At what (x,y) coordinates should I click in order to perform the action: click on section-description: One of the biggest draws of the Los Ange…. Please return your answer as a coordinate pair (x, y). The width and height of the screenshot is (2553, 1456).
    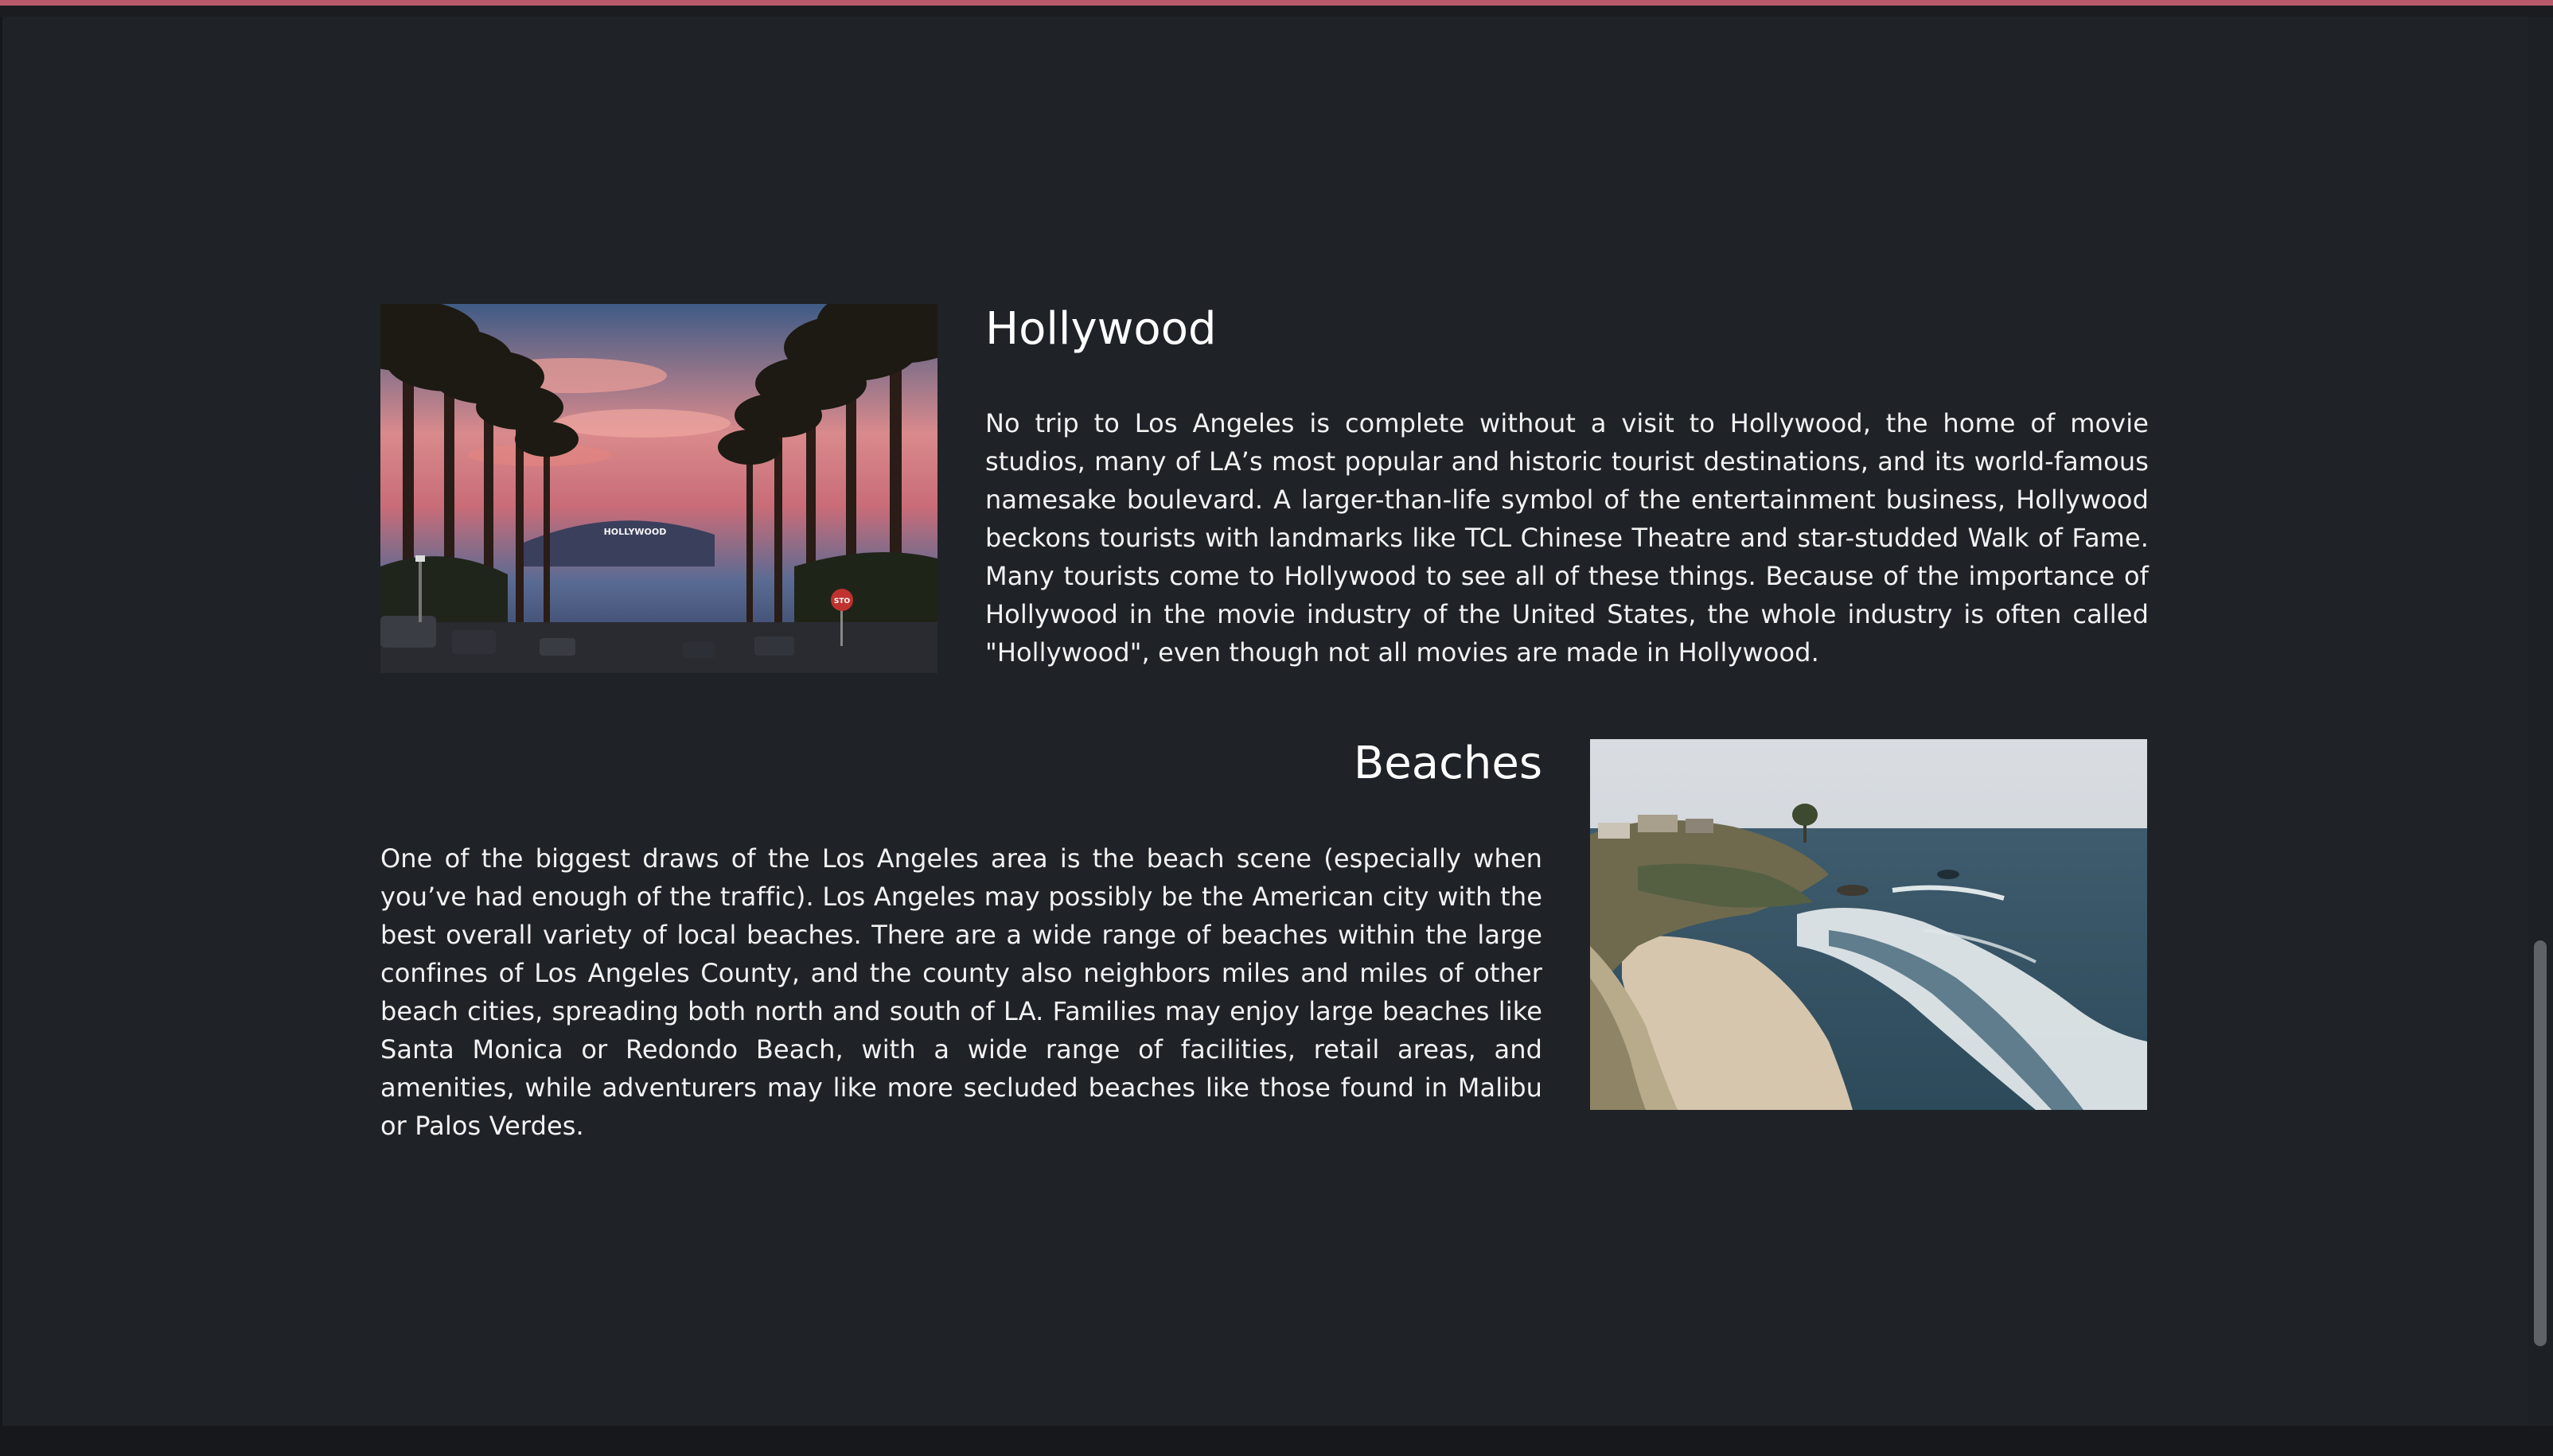
    Looking at the image, I should click on (961, 992).